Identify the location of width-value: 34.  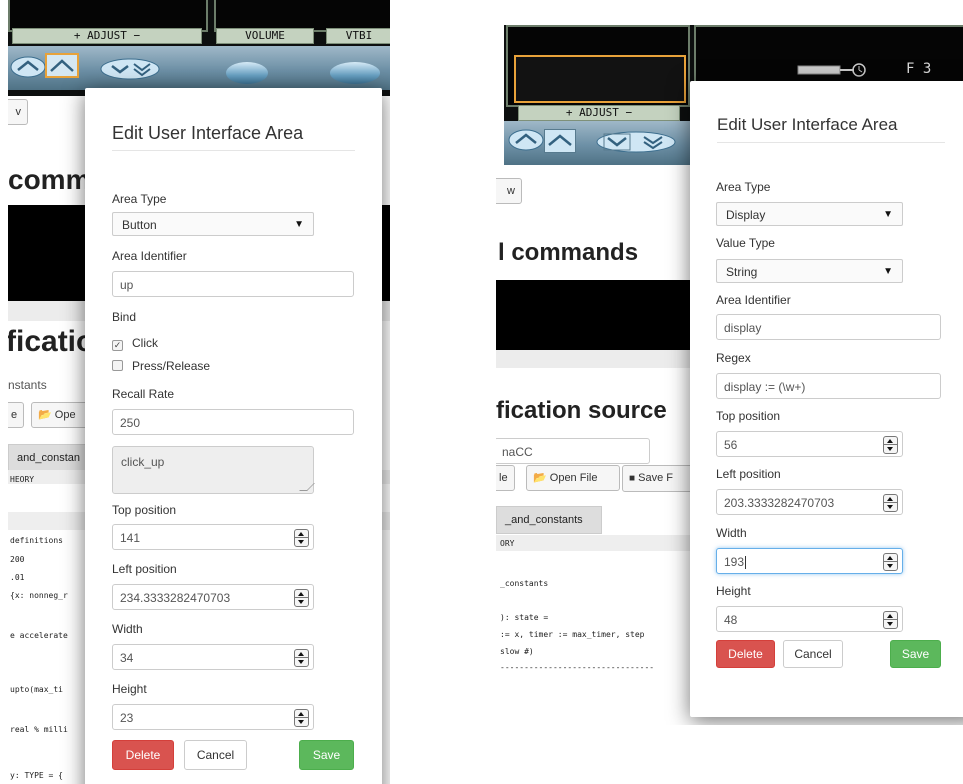
(127, 658).